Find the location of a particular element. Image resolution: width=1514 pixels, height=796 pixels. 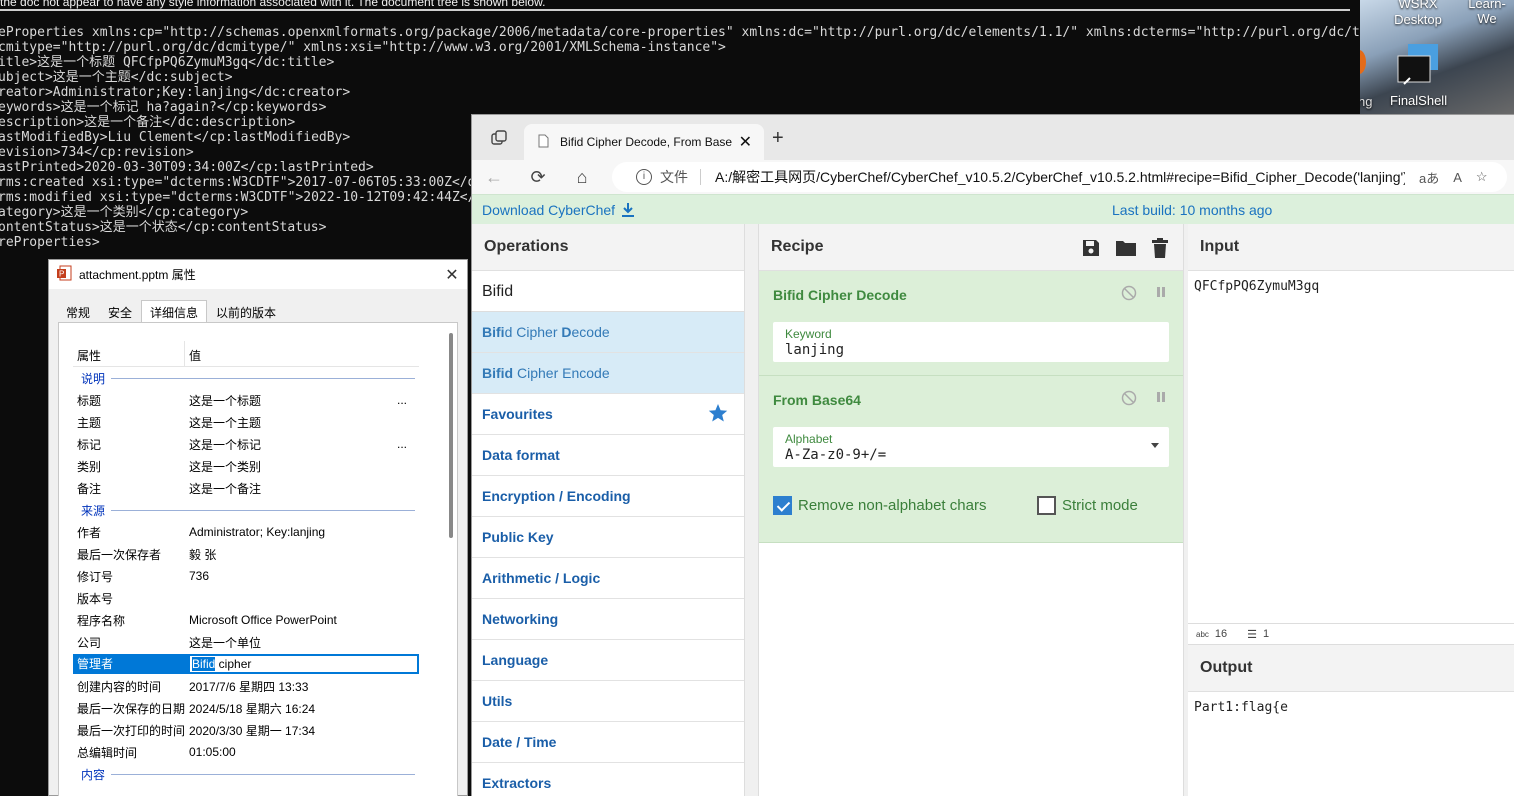

category-public-key: Public Key is located at coordinates (608, 537).